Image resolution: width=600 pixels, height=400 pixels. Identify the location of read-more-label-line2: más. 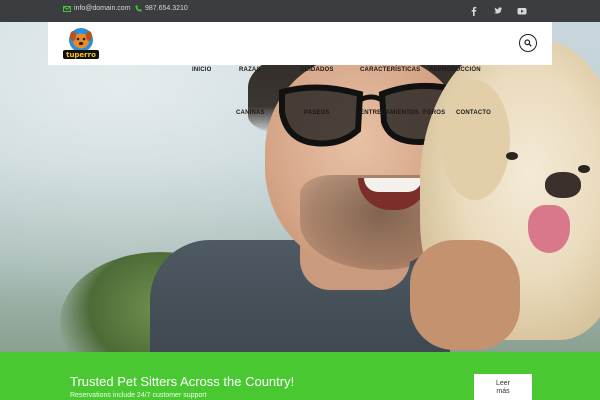
(503, 391).